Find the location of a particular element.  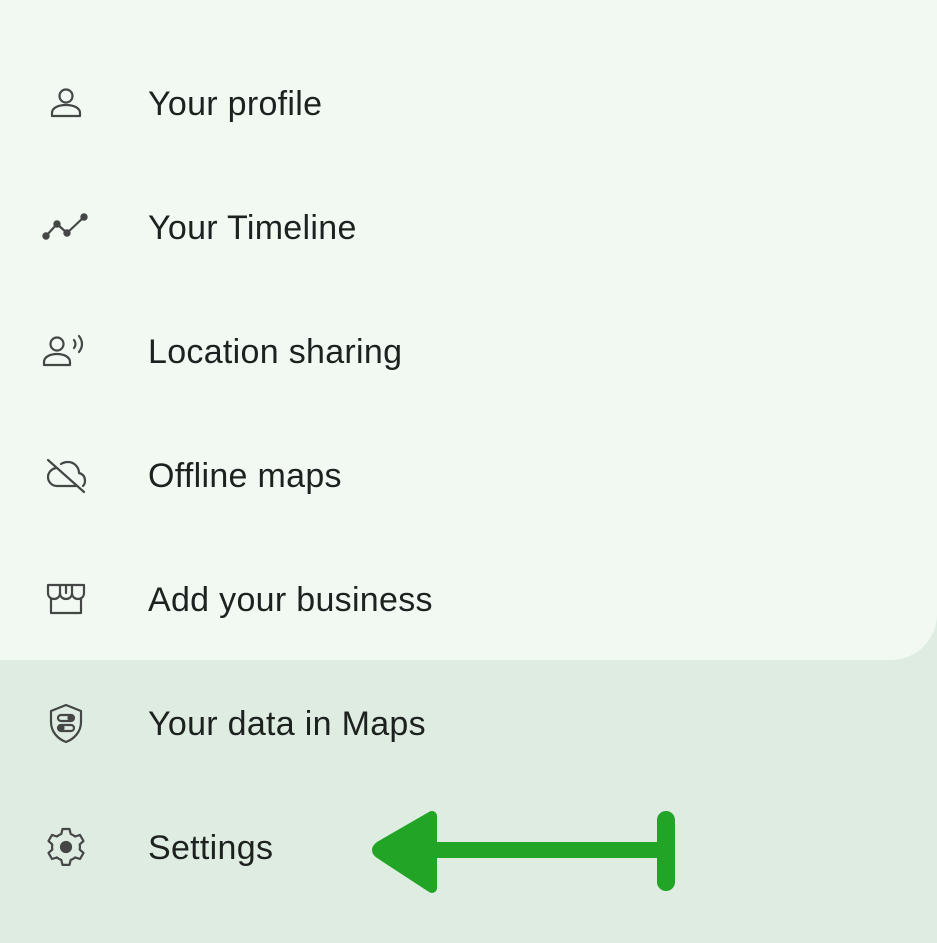

menu-item-label: Your profile is located at coordinates (235, 104).